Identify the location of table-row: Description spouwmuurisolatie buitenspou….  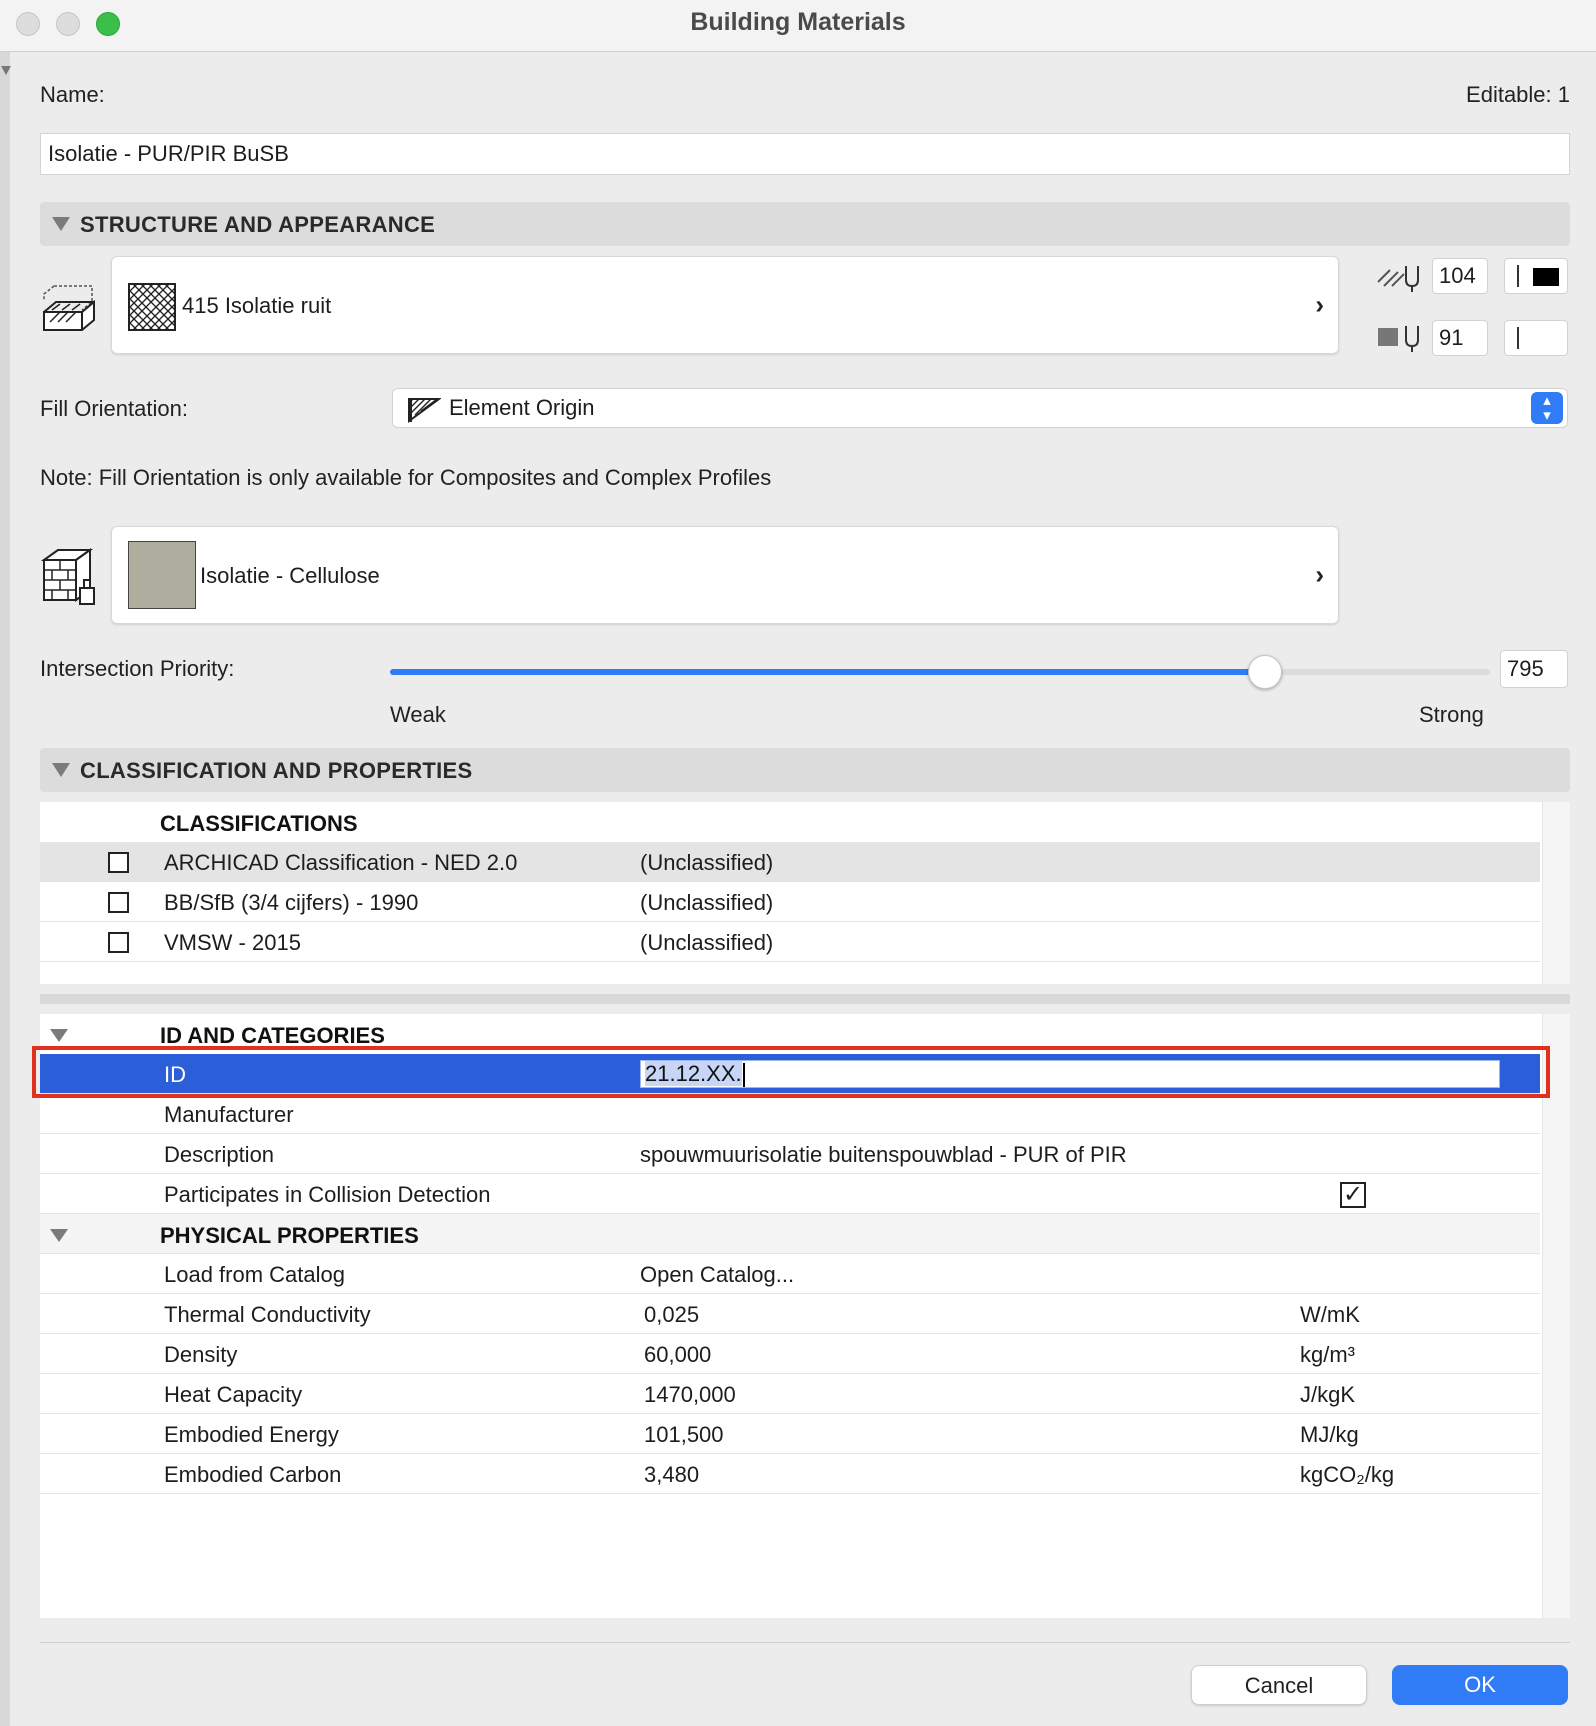
(790, 1154).